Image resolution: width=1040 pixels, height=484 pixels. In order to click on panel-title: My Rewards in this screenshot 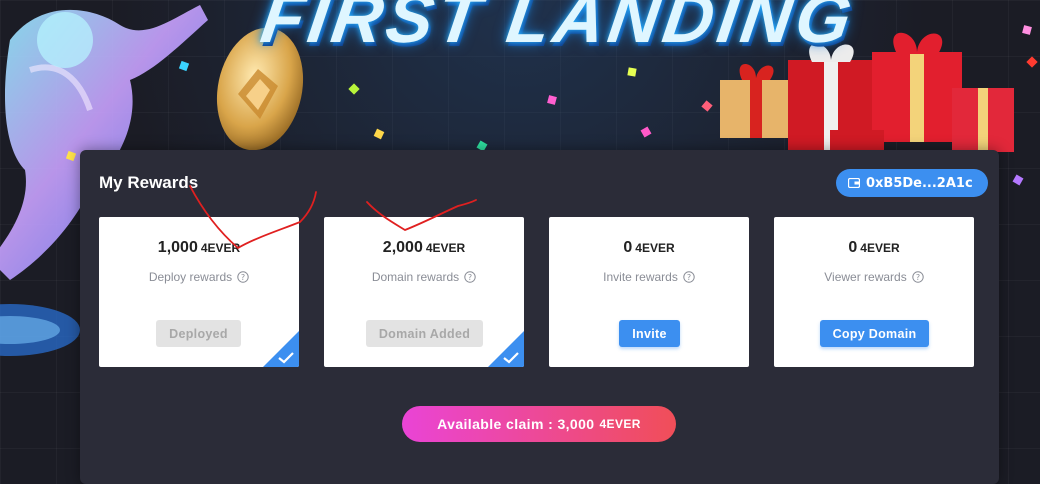, I will do `click(149, 182)`.